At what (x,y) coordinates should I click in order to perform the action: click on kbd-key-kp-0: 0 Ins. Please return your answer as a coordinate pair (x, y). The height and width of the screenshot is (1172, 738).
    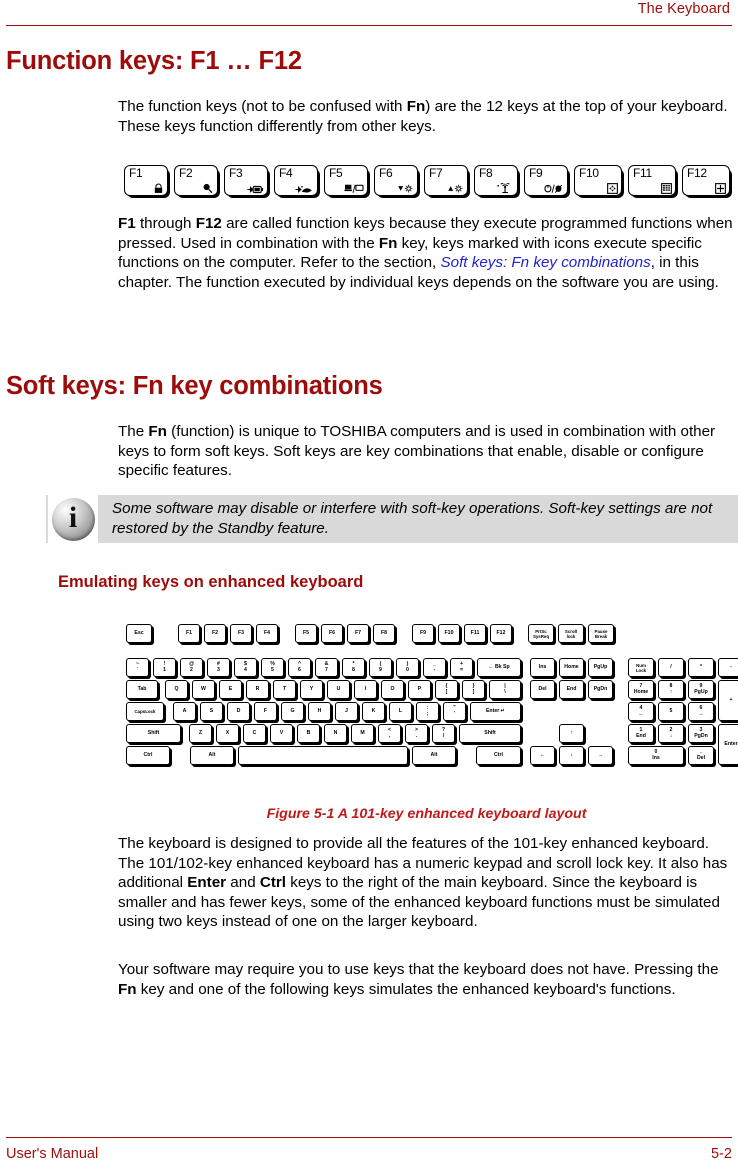
    Looking at the image, I should click on (656, 755).